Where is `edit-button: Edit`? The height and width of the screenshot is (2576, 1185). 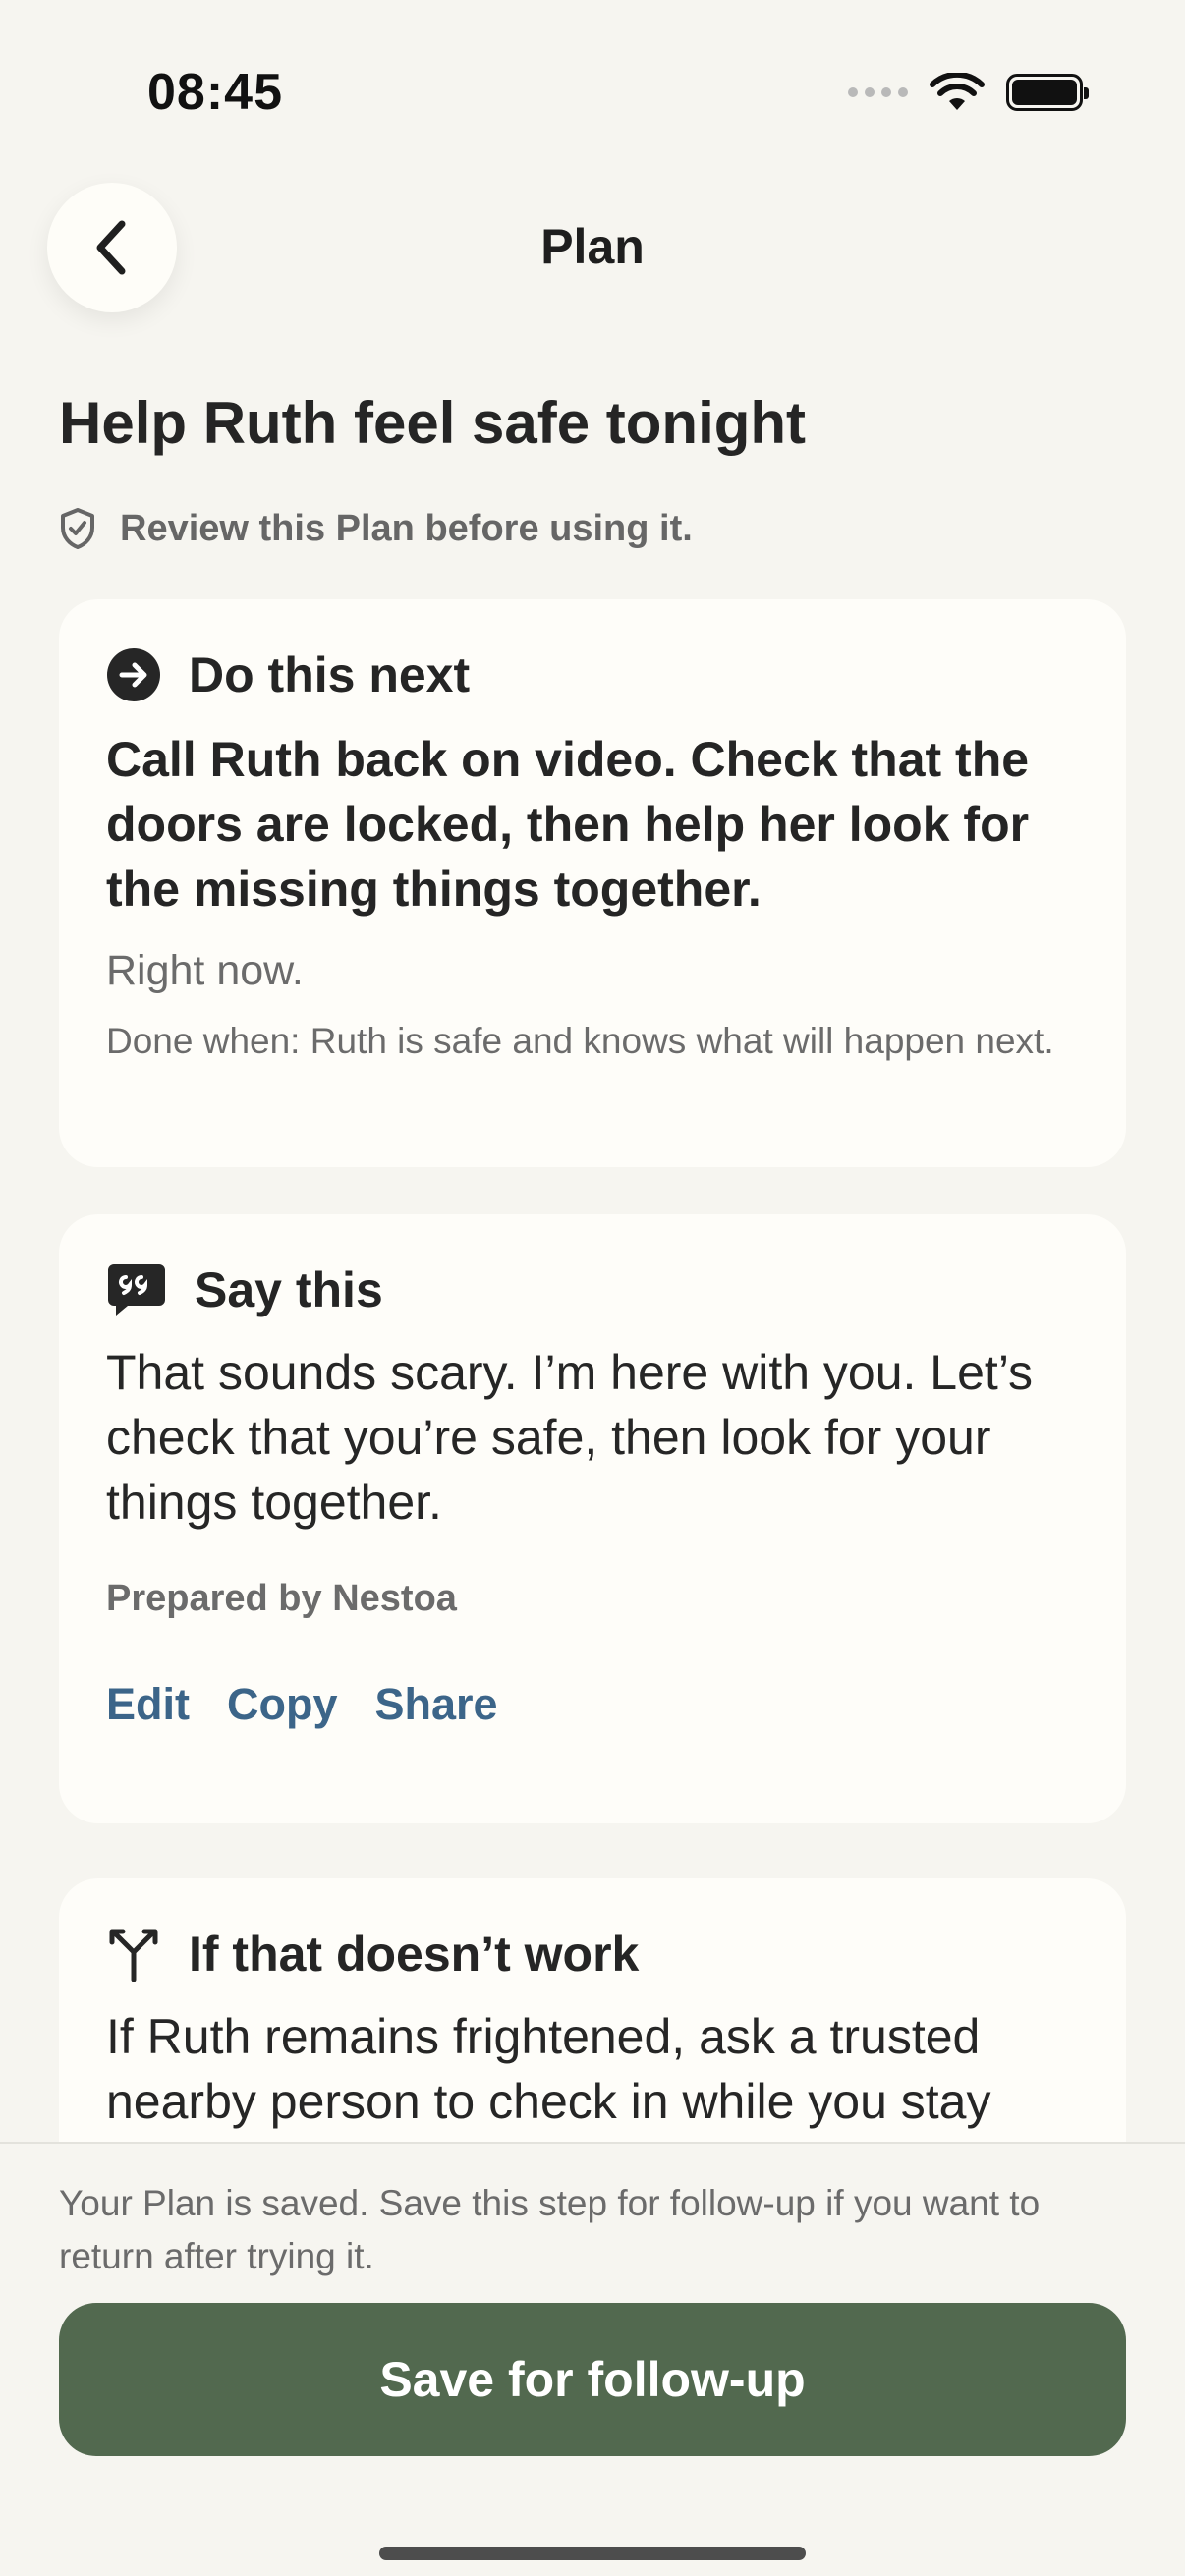
edit-button: Edit is located at coordinates (148, 1704).